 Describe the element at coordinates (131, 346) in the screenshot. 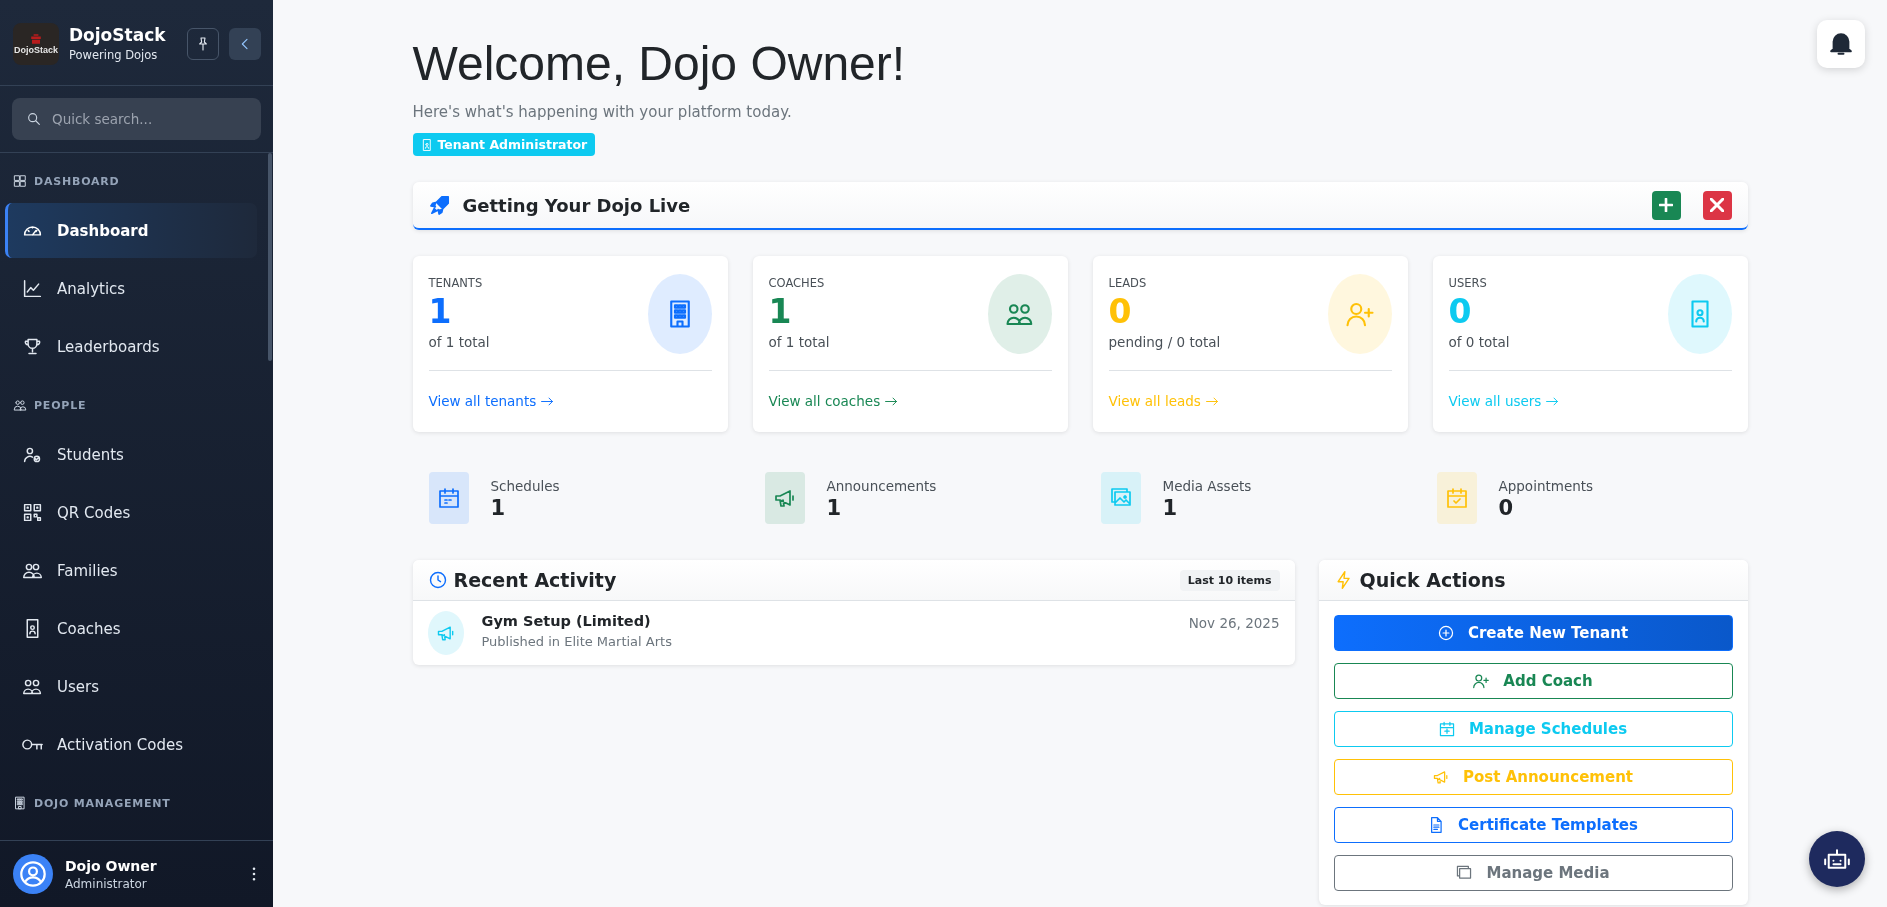

I see `nav-item: Leaderboards` at that location.